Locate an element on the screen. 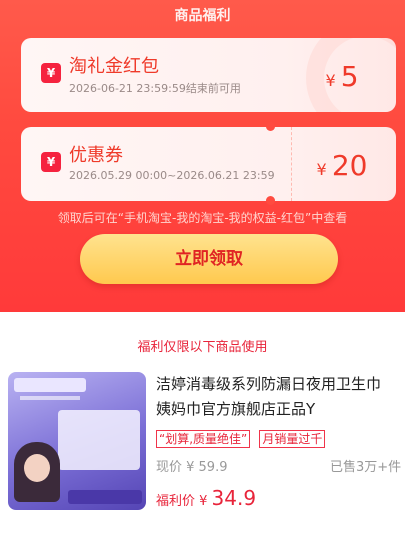 The height and width of the screenshot is (539, 405). coupon-title: 淘礼金红包 is located at coordinates (114, 66).